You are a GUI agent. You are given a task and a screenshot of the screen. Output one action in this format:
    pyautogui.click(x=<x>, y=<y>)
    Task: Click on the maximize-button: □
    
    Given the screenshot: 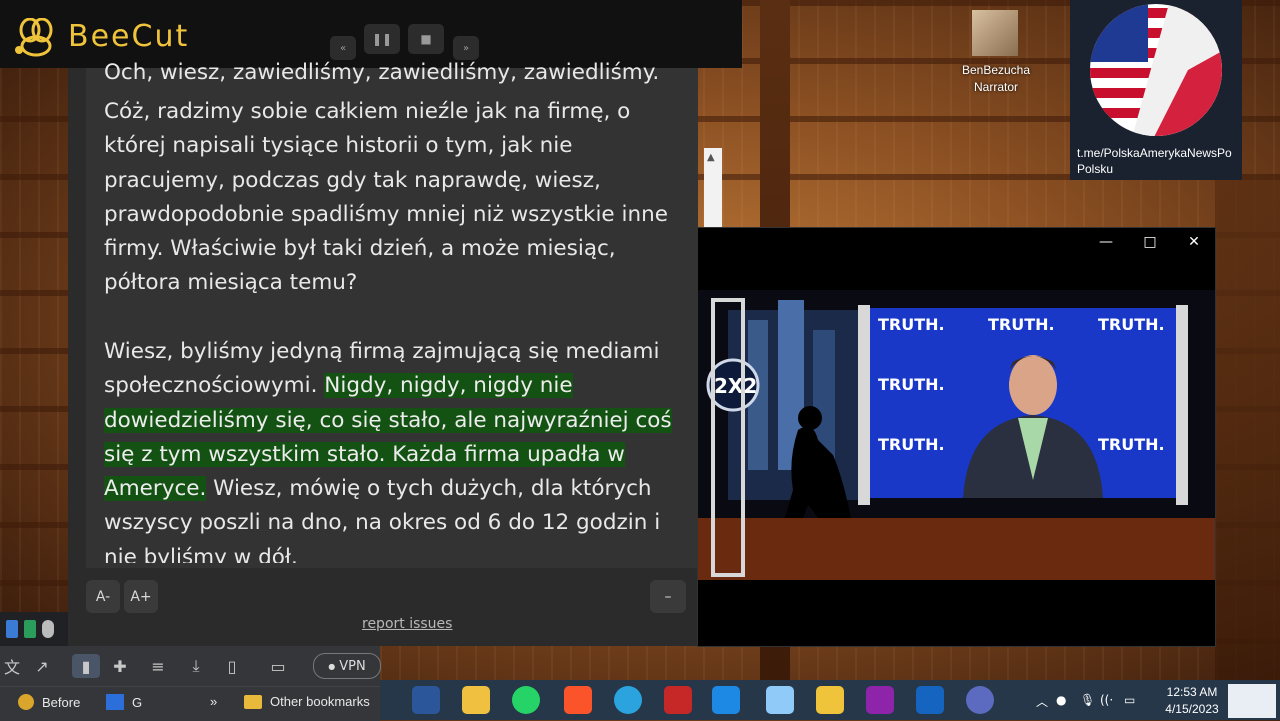 What is the action you would take?
    pyautogui.click(x=1150, y=242)
    